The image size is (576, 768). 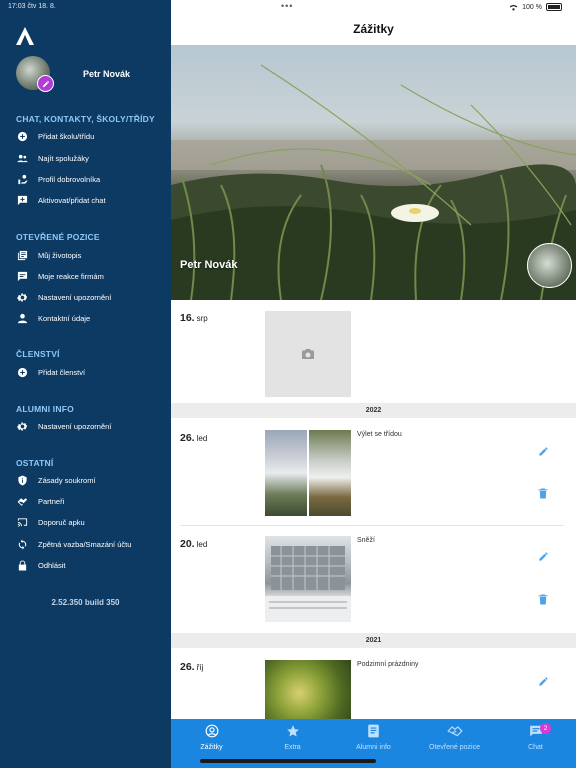 I want to click on multitask-dots: •••, so click(x=287, y=6).